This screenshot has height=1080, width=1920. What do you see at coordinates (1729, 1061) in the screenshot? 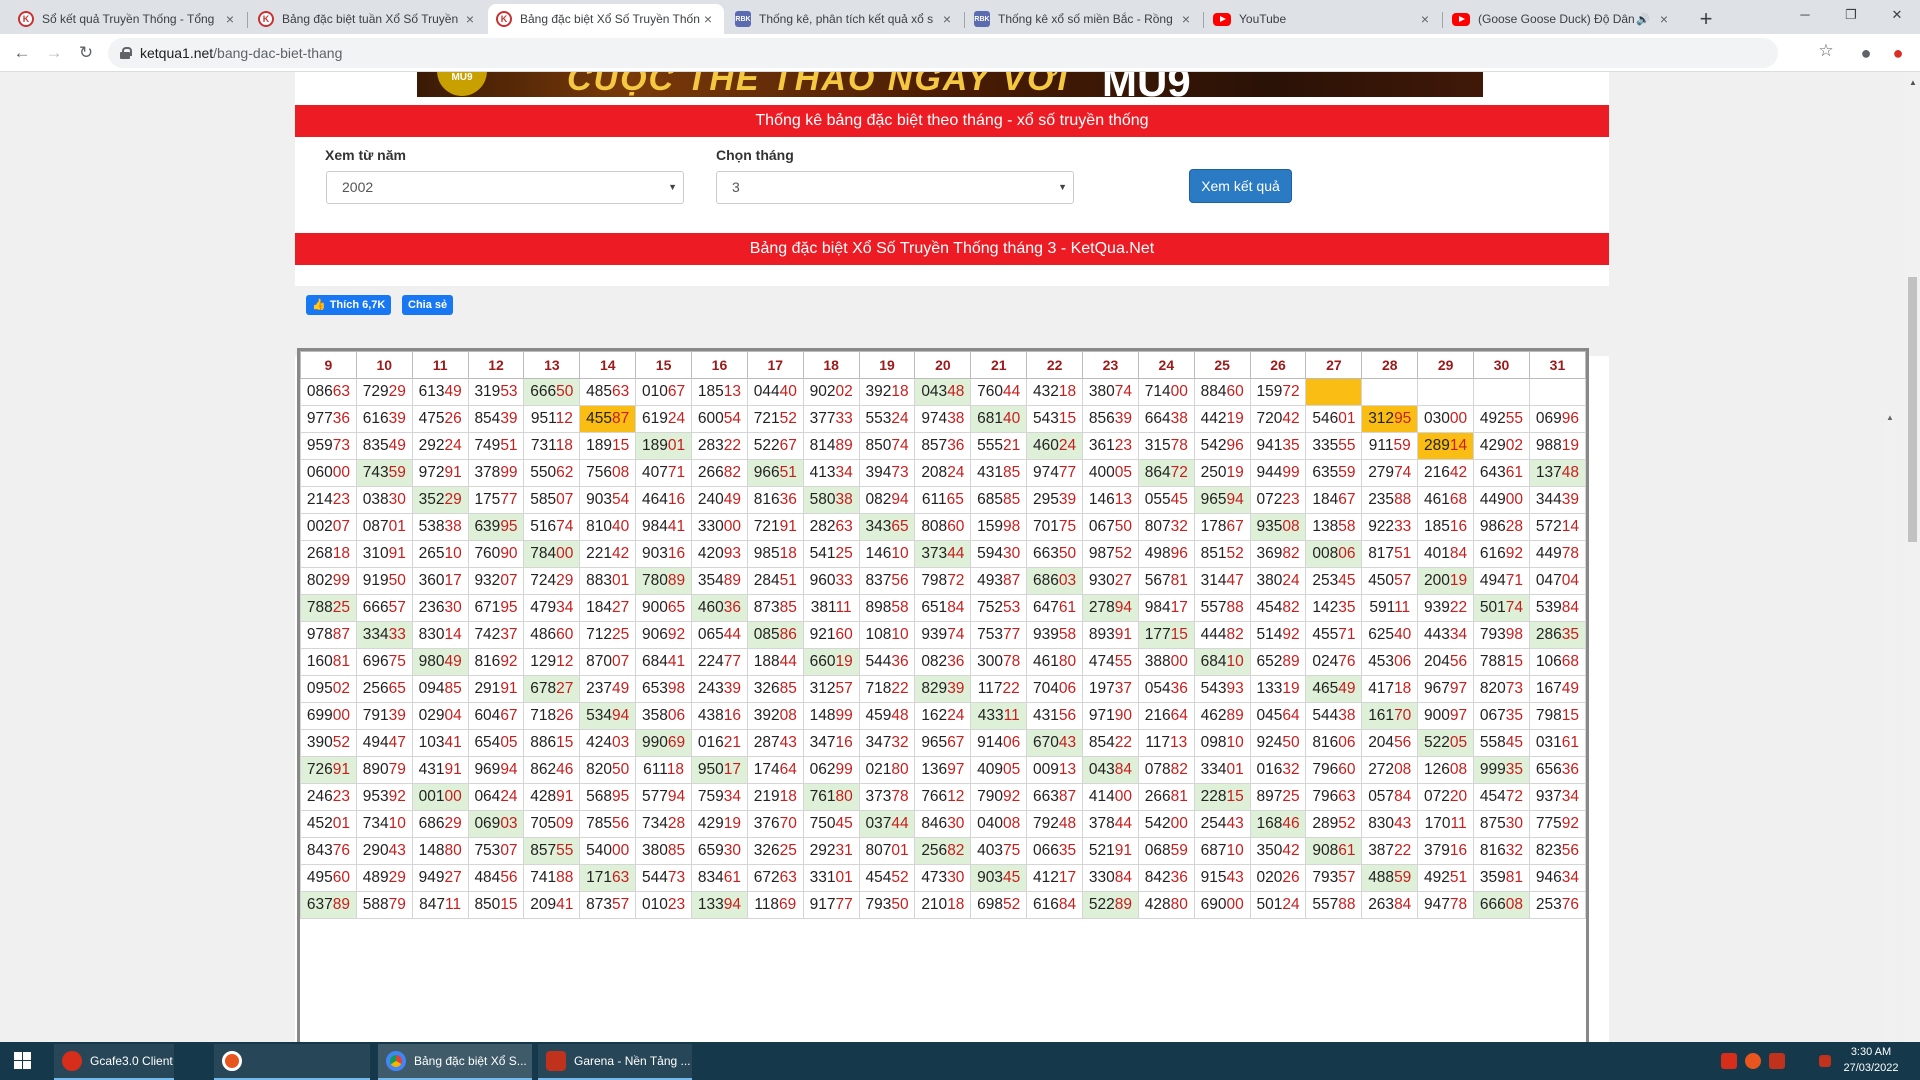
I see `tray-v-icon` at bounding box center [1729, 1061].